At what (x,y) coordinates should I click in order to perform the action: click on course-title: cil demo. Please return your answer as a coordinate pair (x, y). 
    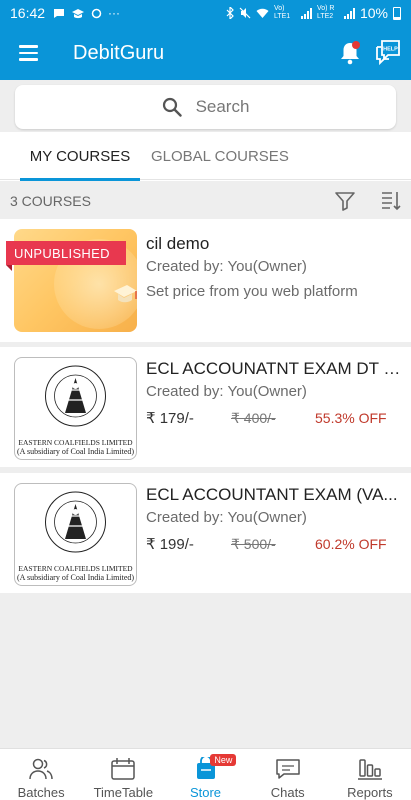
    Looking at the image, I should click on (178, 243).